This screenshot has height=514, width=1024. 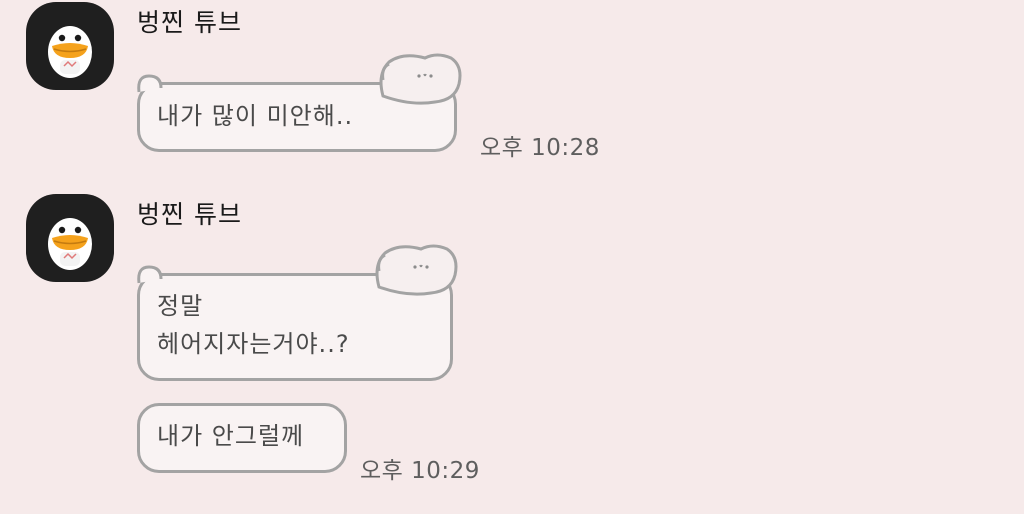 I want to click on message-timestamp: 오후 10:29, so click(x=420, y=471).